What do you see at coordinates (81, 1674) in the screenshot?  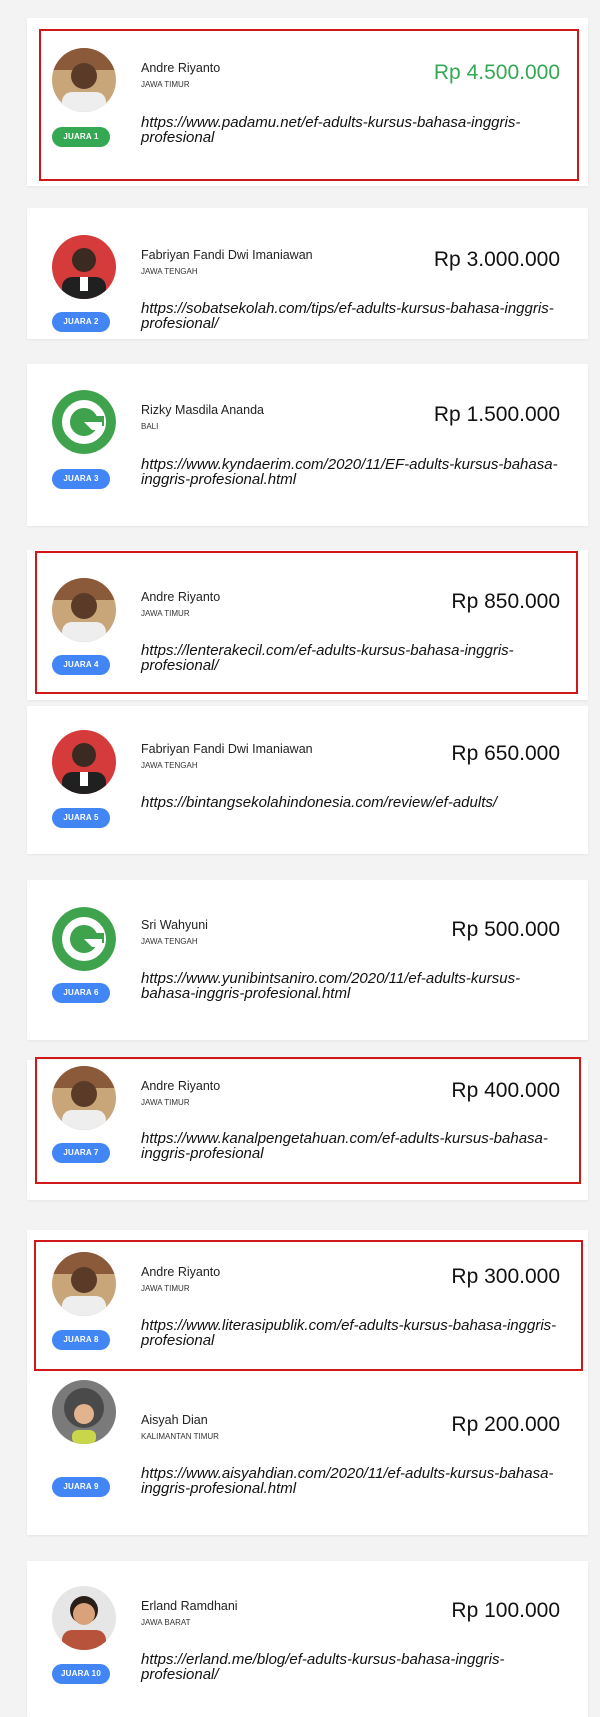 I see `rank-badge: JUARA 10` at bounding box center [81, 1674].